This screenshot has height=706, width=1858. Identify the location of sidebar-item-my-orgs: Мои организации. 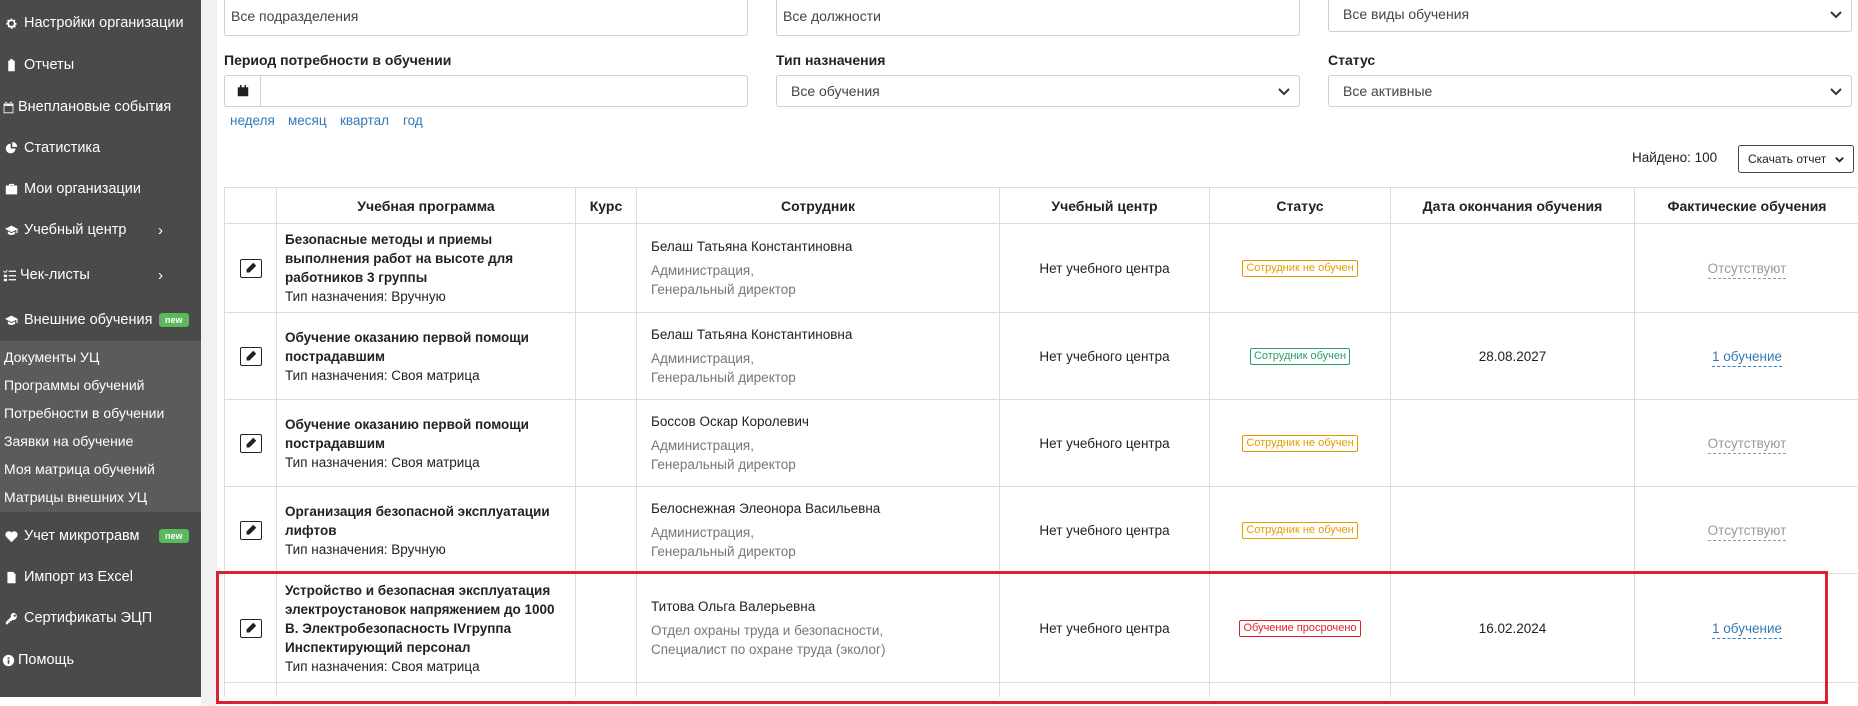
(100, 189).